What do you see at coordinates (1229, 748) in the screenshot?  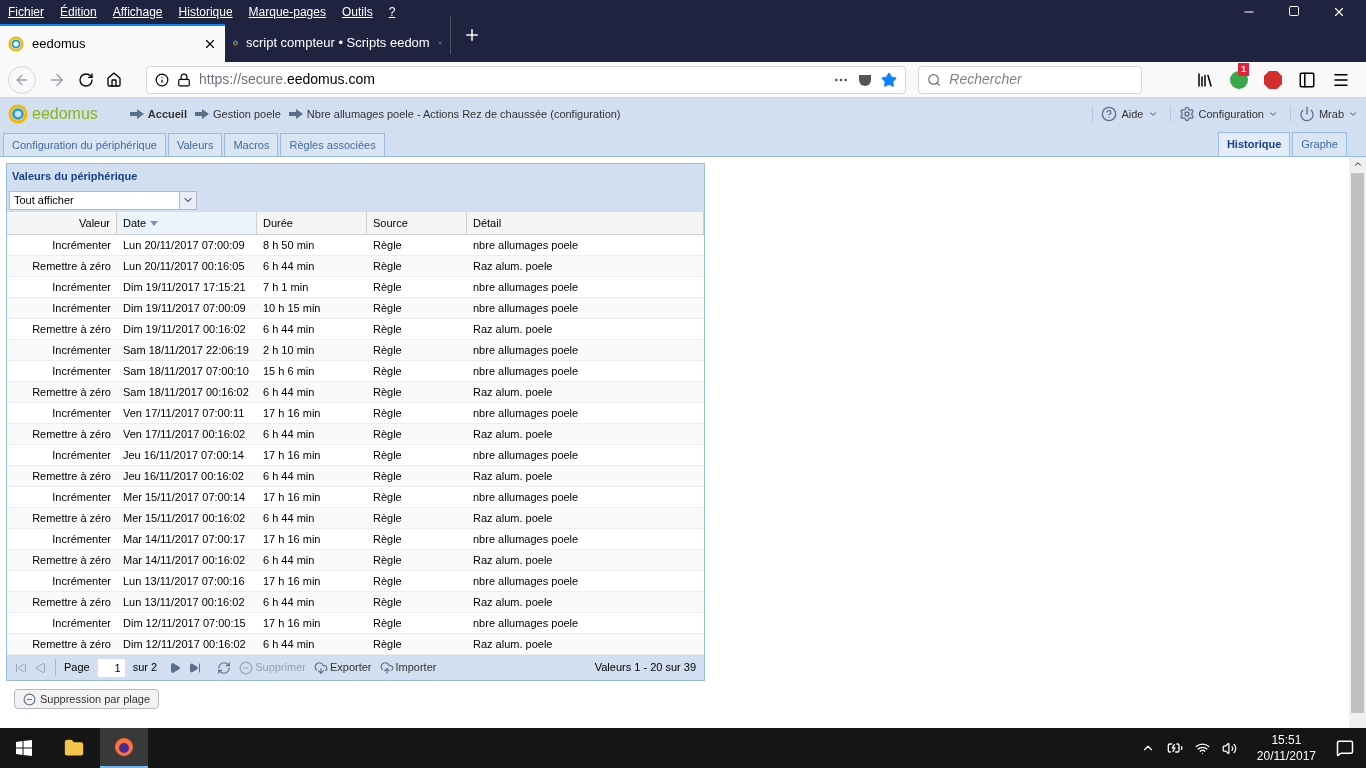 I see `volume-icon` at bounding box center [1229, 748].